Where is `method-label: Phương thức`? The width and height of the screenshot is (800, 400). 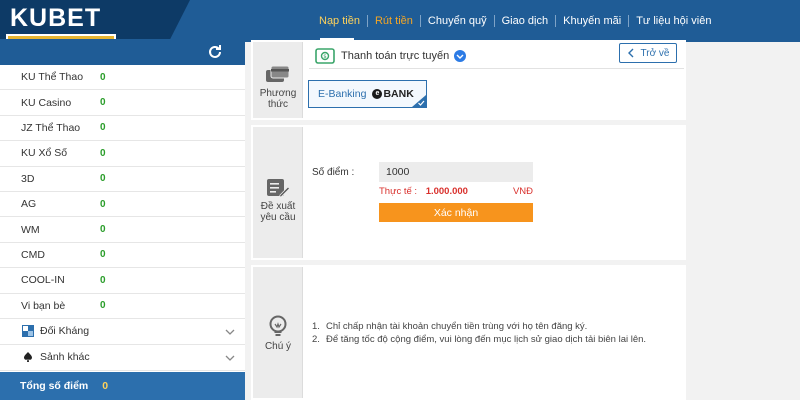
method-label: Phương thức is located at coordinates (278, 99).